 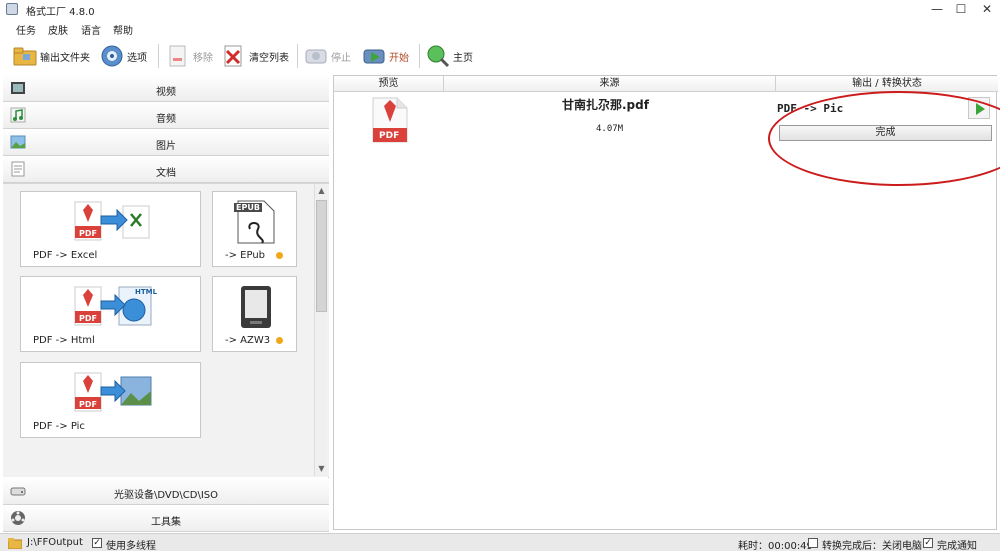 What do you see at coordinates (26, 29) in the screenshot?
I see `menu-task: 任务` at bounding box center [26, 29].